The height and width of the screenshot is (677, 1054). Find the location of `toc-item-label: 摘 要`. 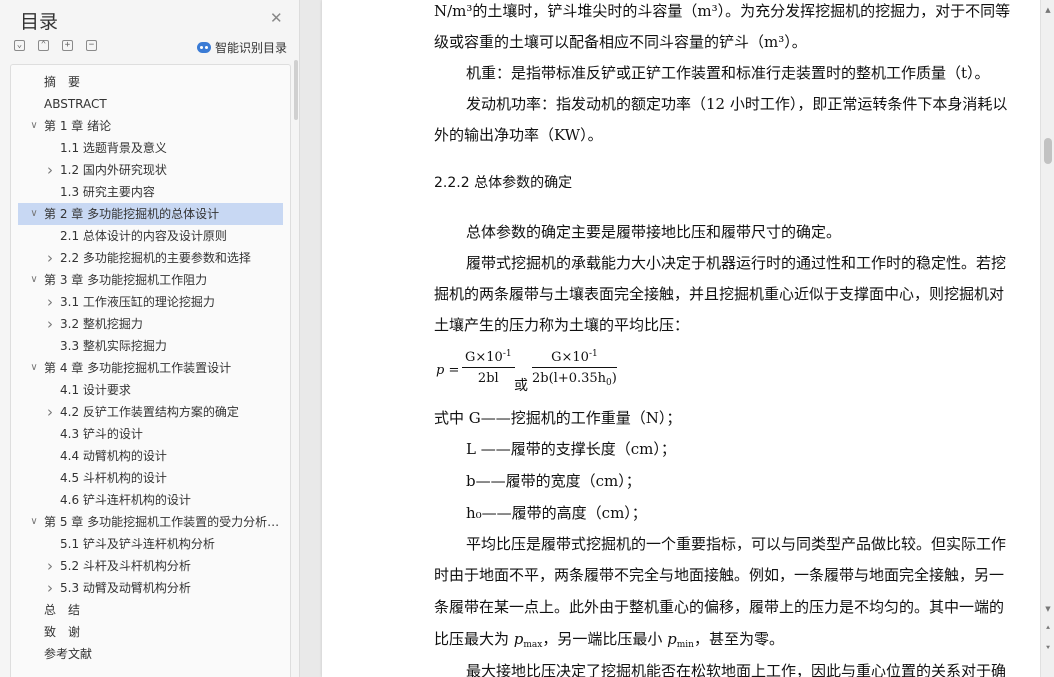

toc-item-label: 摘 要 is located at coordinates (62, 82).